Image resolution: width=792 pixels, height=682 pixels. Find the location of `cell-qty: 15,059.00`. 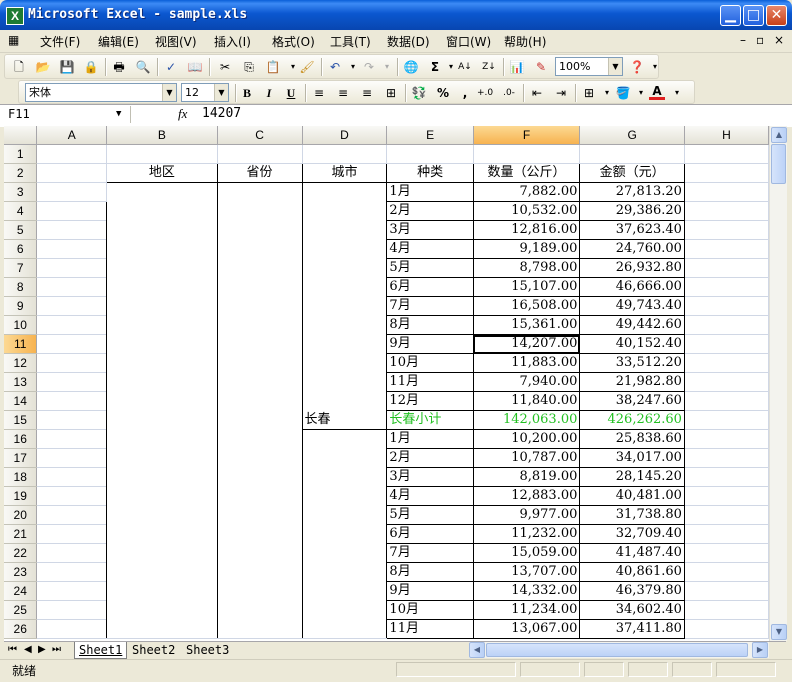

cell-qty: 15,059.00 is located at coordinates (527, 553).